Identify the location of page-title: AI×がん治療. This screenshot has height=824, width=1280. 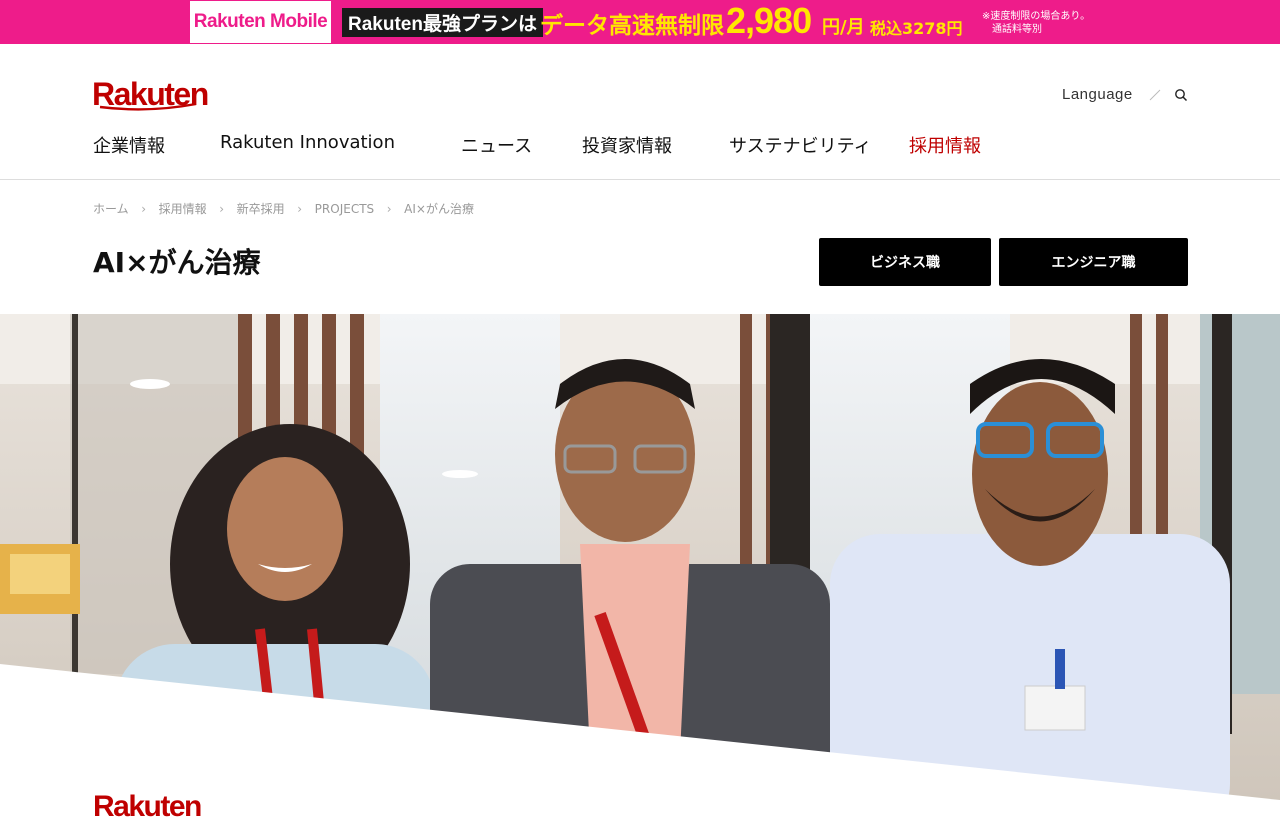
(177, 262).